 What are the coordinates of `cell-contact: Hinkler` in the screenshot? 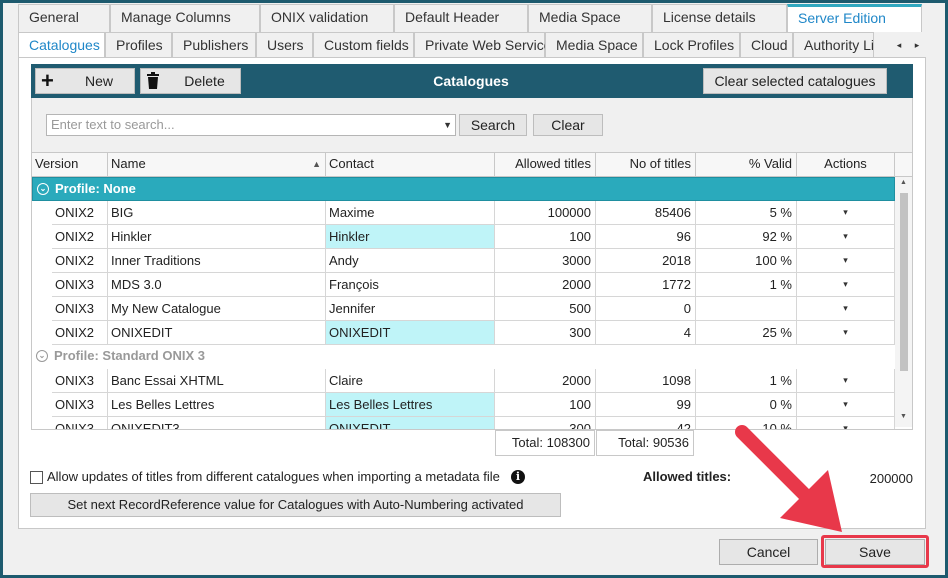 It's located at (410, 236).